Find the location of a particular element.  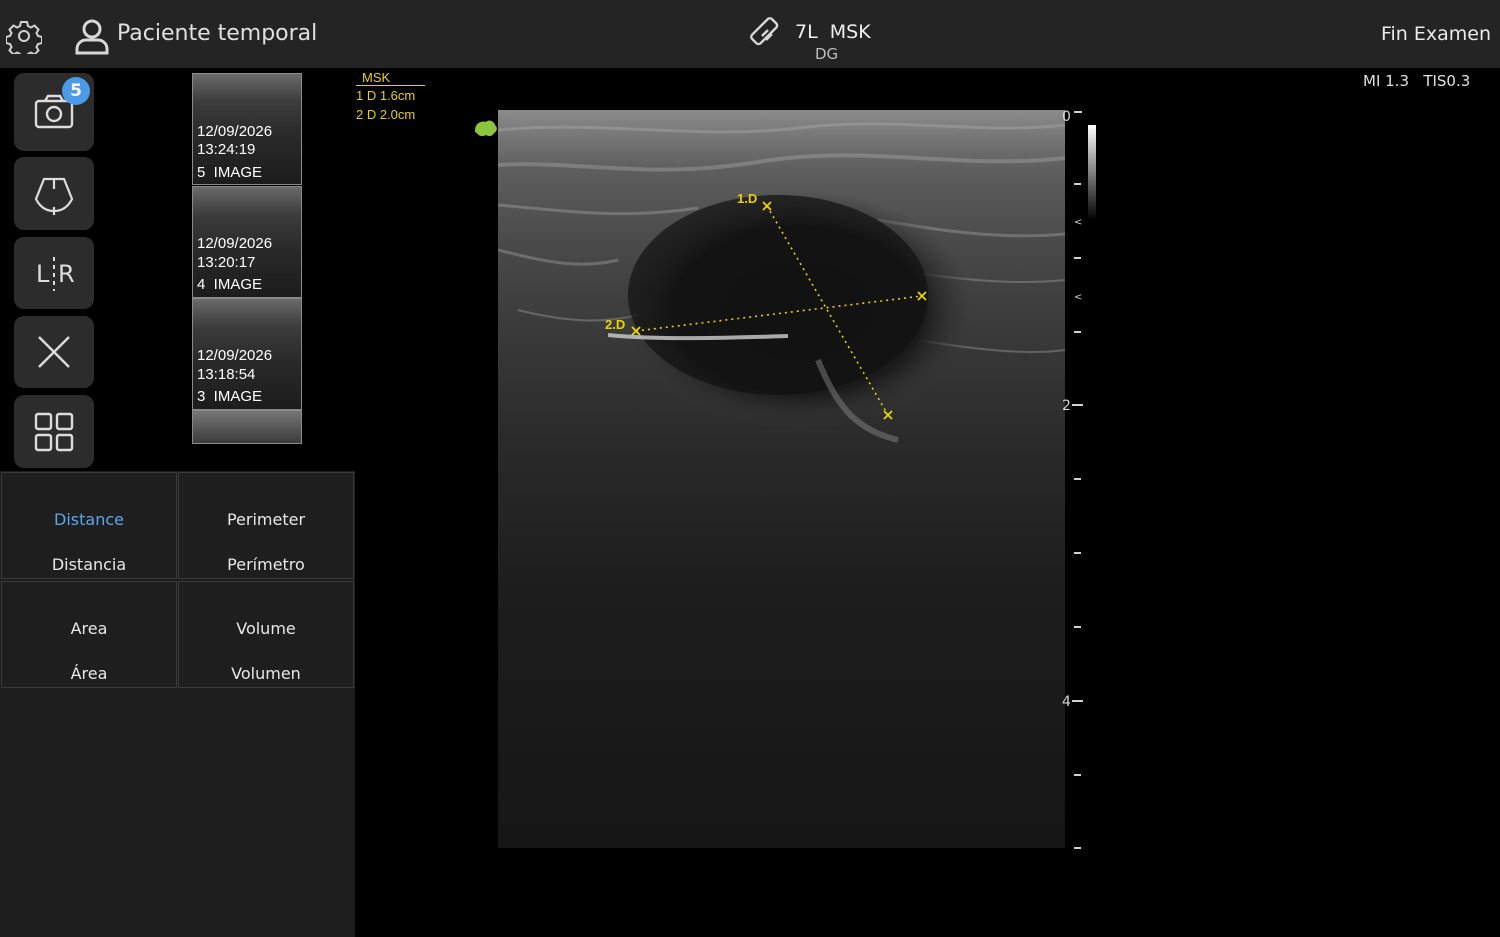

left-right-flip-icon: L R is located at coordinates (55, 274).